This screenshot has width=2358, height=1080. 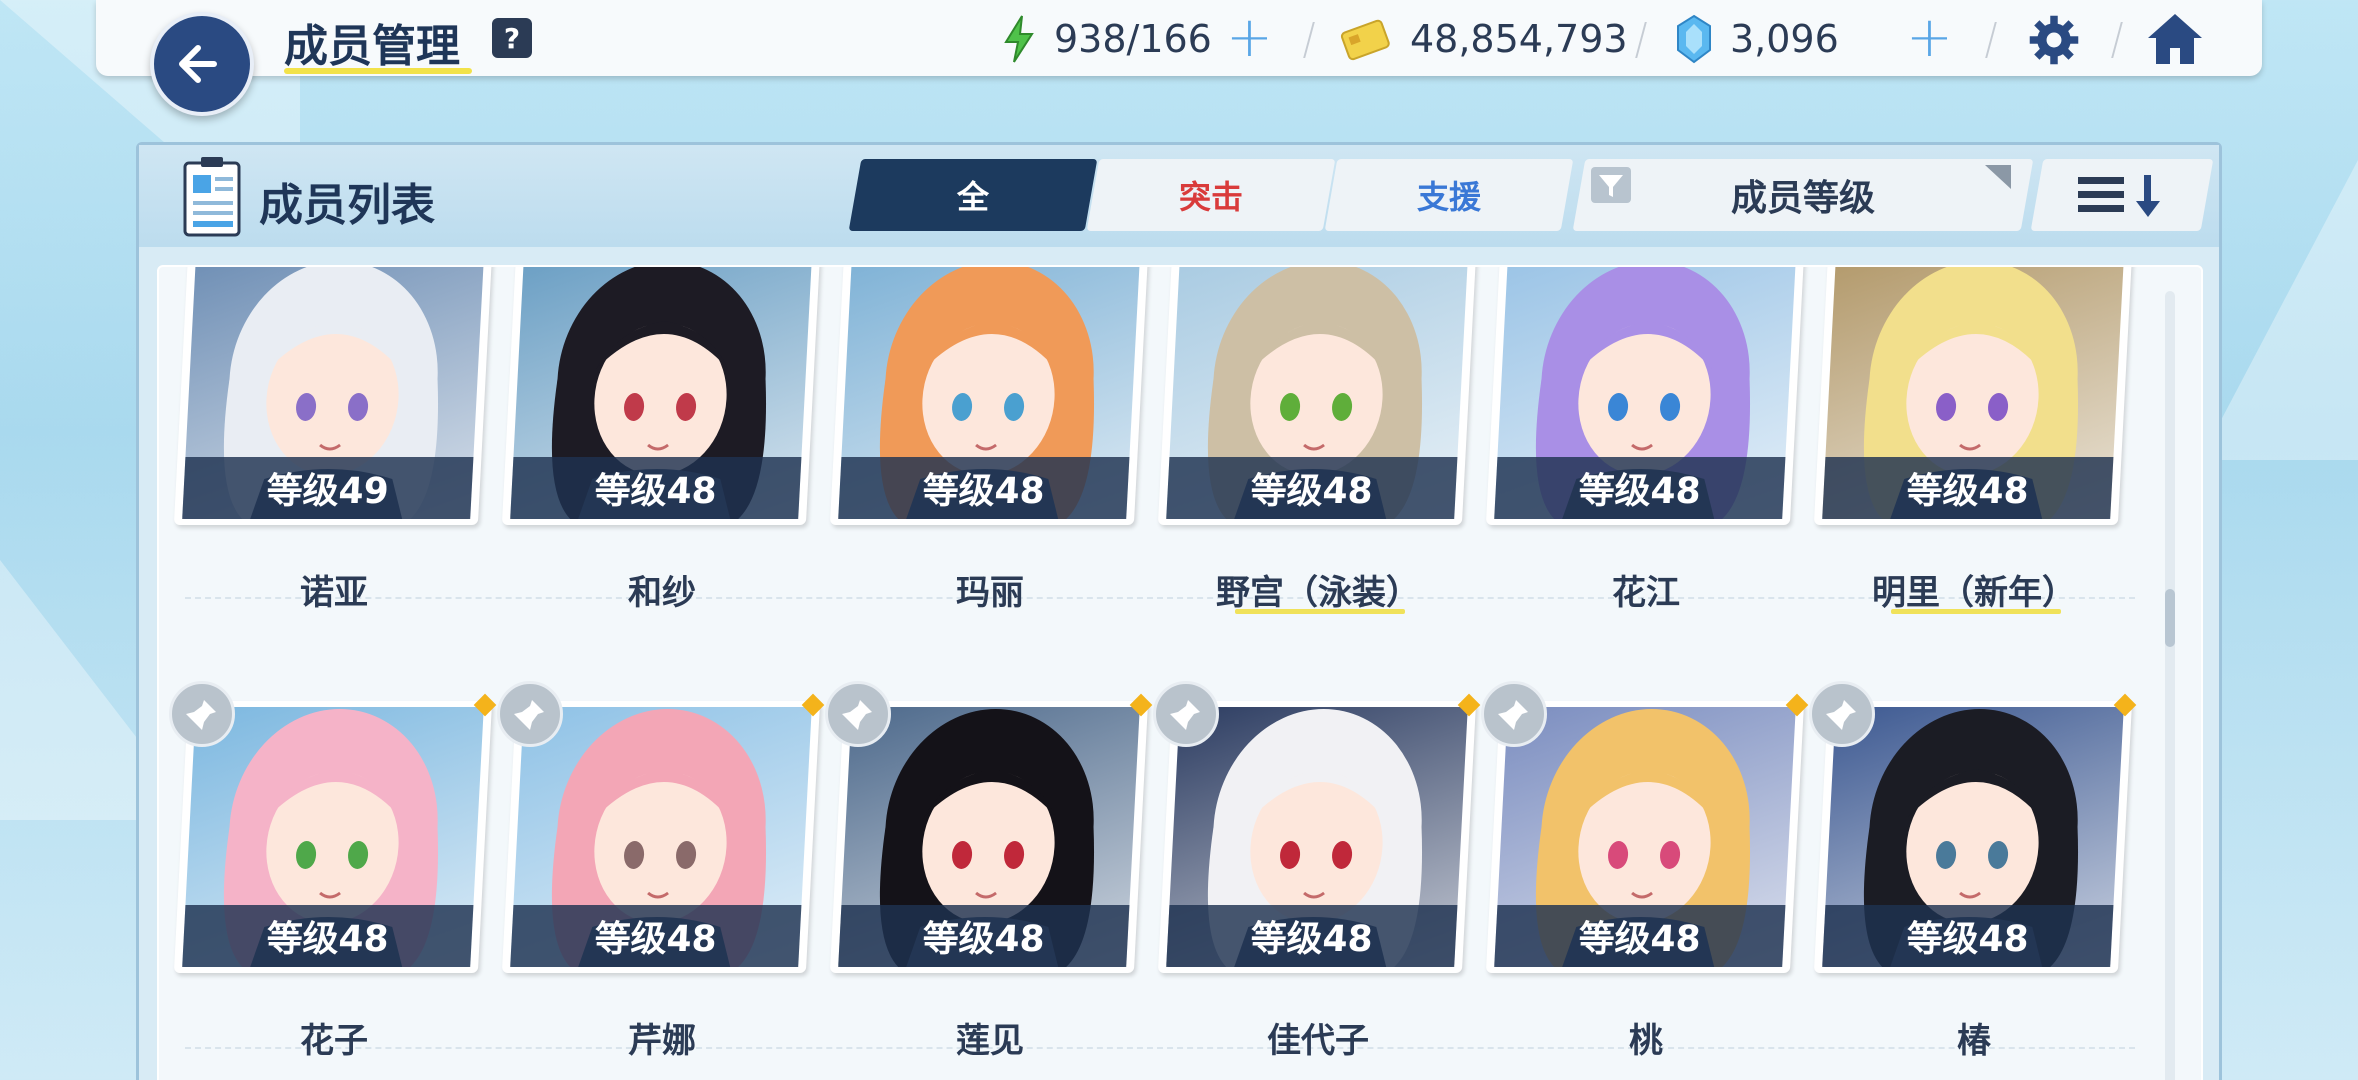 I want to click on bg-shape, so click(x=2279, y=310).